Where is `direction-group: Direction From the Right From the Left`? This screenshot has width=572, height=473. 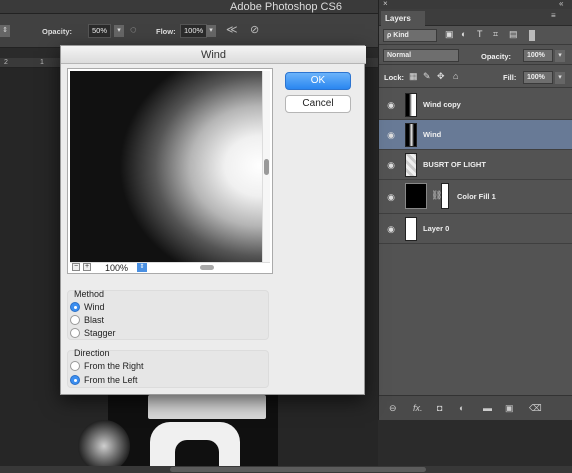
direction-group: Direction From the Right From the Left is located at coordinates (168, 368).